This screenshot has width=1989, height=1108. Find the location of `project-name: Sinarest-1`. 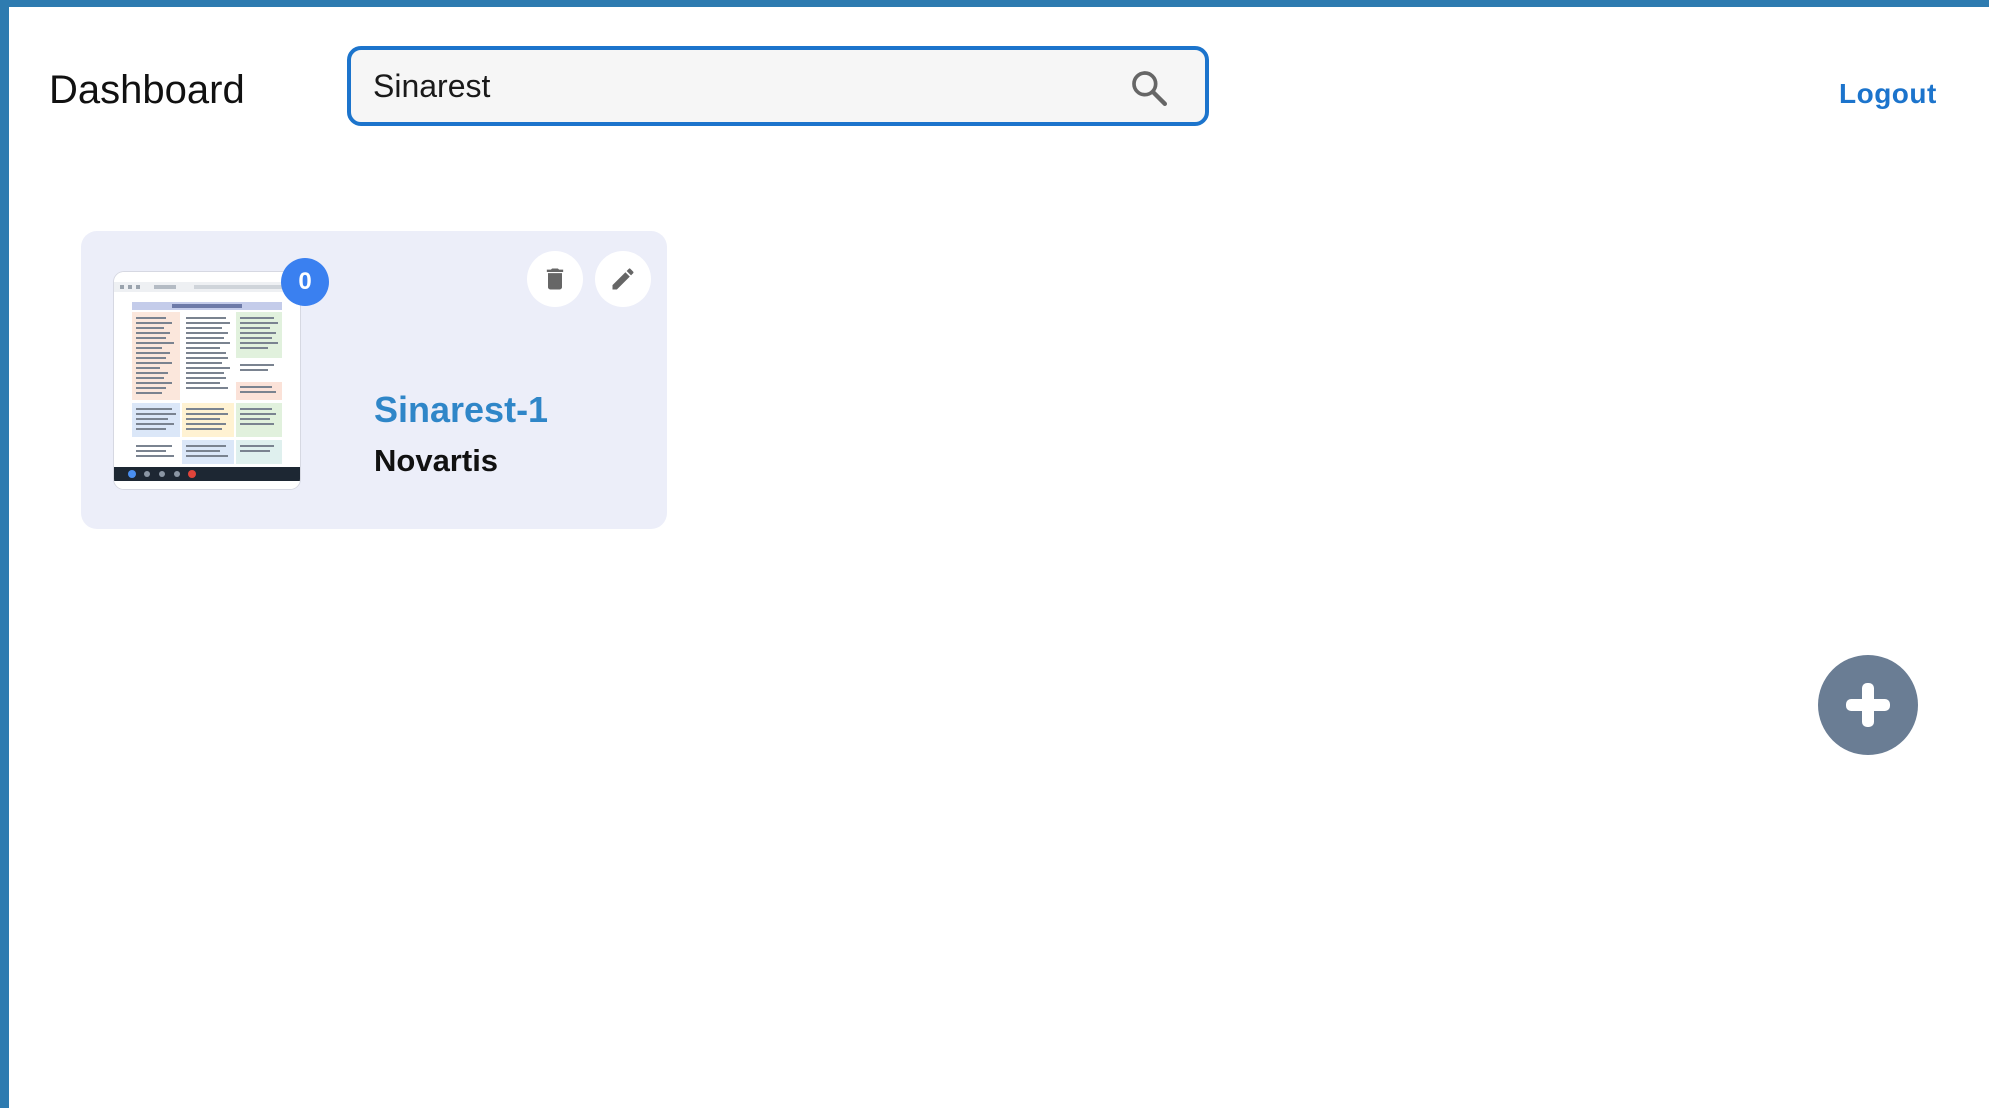

project-name: Sinarest-1 is located at coordinates (461, 410).